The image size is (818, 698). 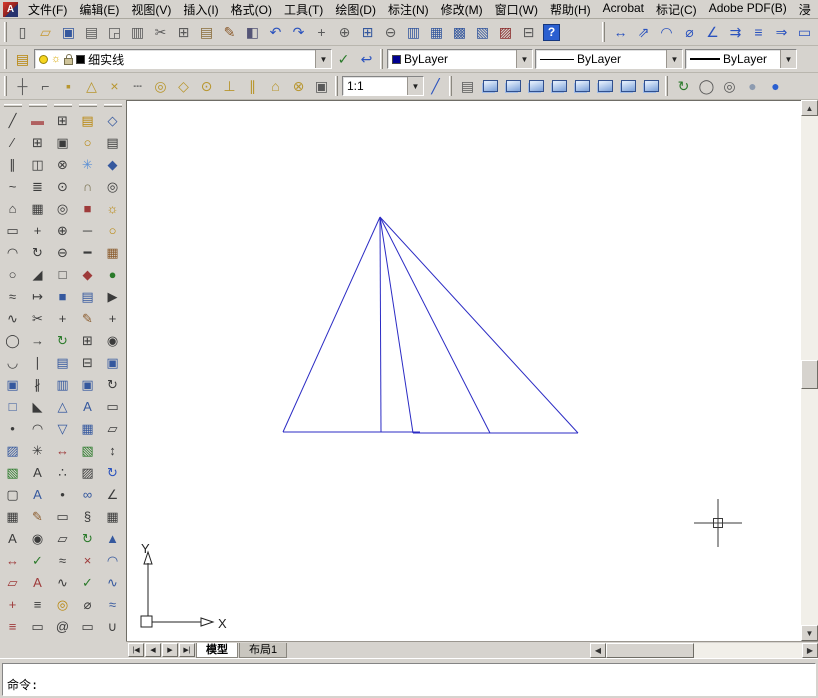 I want to click on snap-tangent-icon: ⊙, so click(x=206, y=86).